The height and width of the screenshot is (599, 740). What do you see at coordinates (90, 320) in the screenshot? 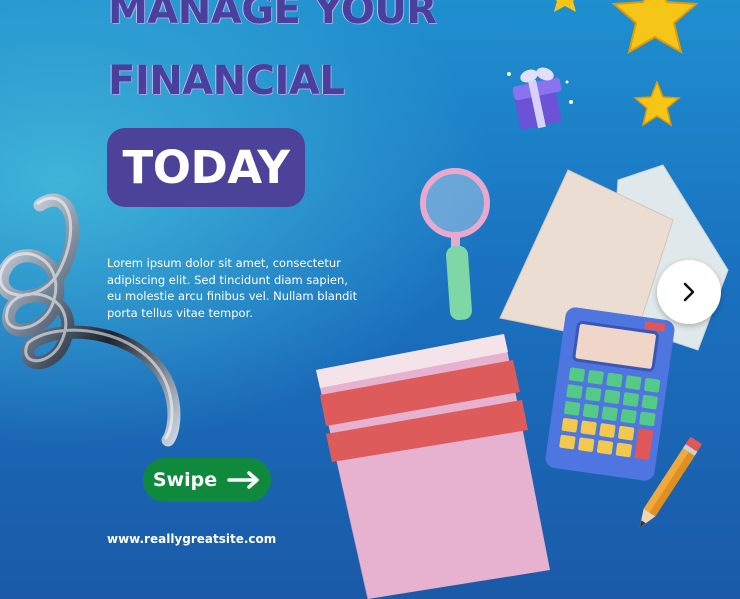
I see `spiral-icon` at bounding box center [90, 320].